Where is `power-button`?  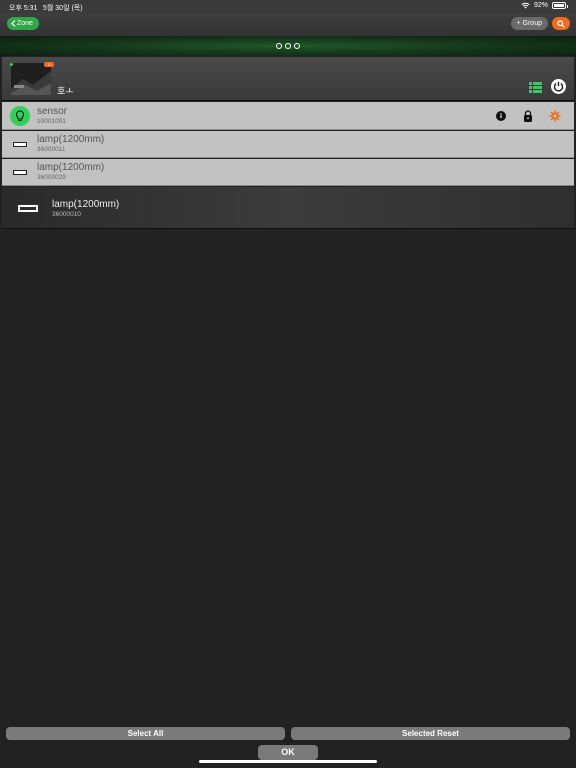 power-button is located at coordinates (558, 86).